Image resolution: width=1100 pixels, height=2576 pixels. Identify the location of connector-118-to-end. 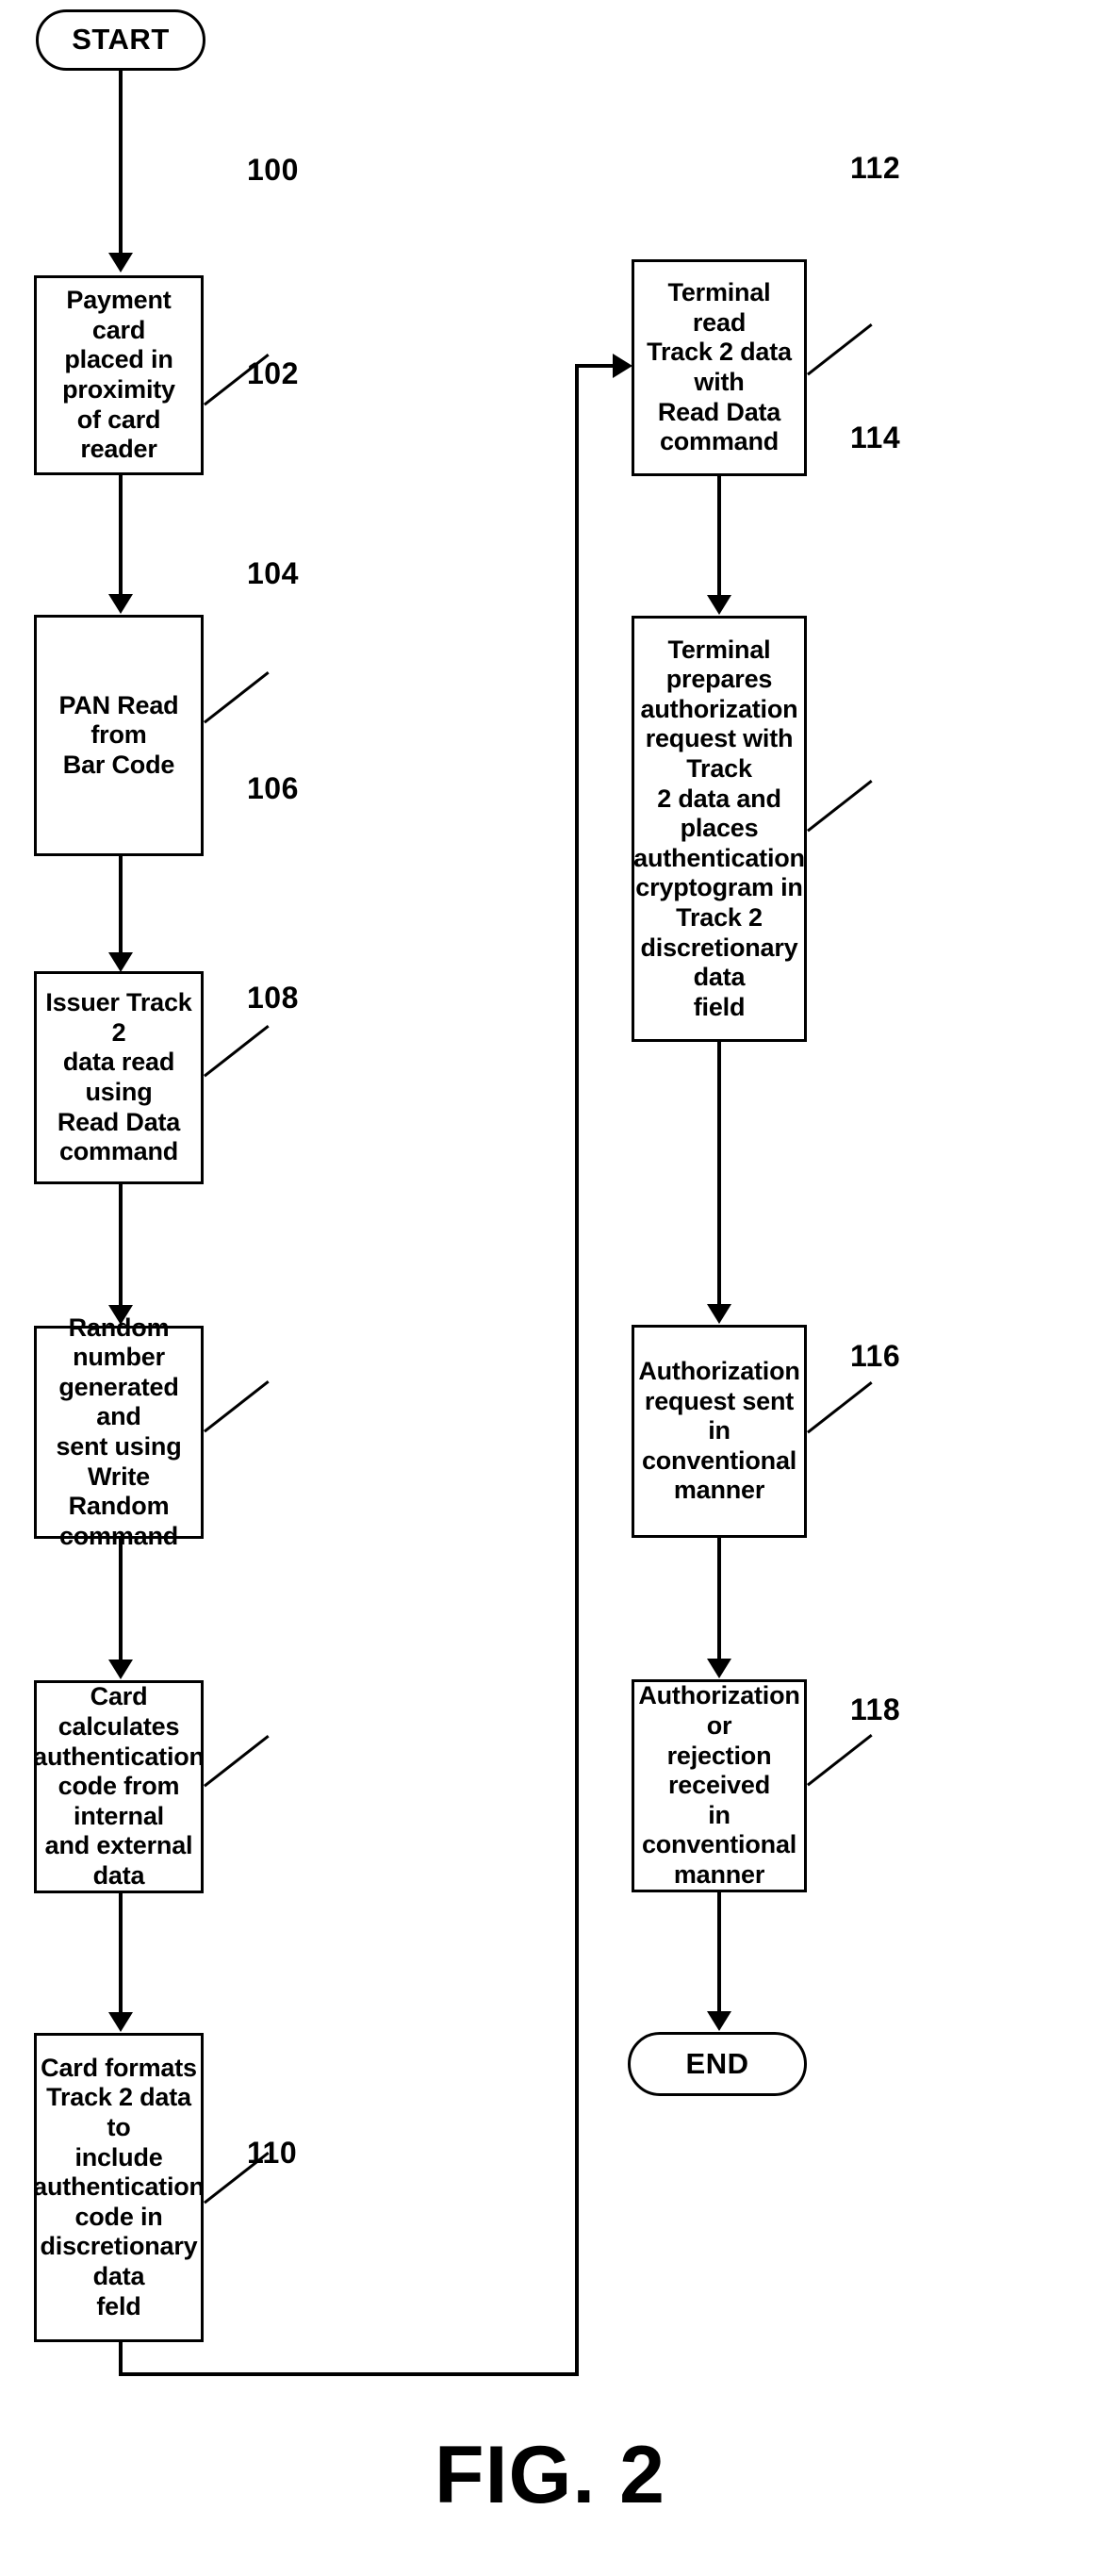
(719, 1952).